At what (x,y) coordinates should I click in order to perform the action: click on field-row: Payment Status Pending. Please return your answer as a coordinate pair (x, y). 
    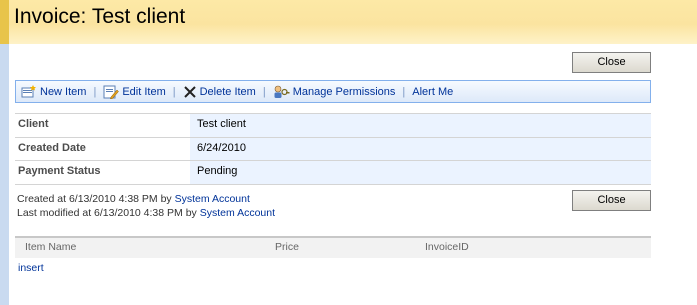
    Looking at the image, I should click on (333, 173).